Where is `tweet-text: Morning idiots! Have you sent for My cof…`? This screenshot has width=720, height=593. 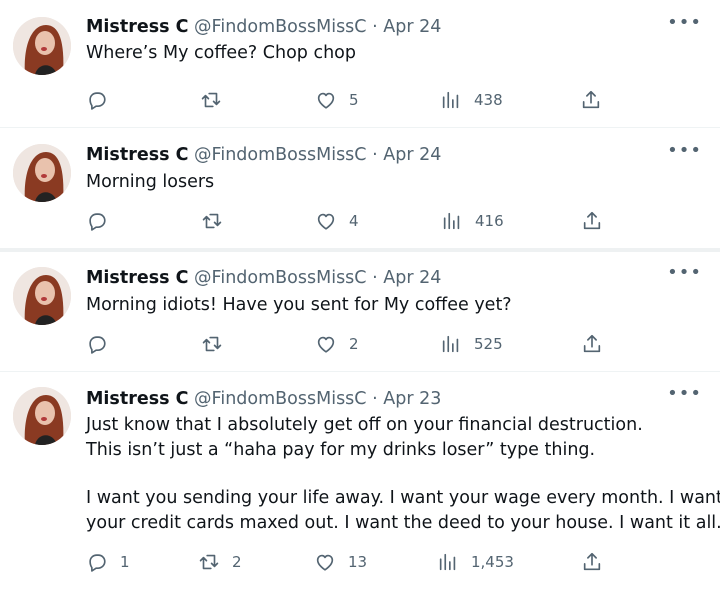
tweet-text: Morning idiots! Have you sent for My cof… is located at coordinates (299, 305).